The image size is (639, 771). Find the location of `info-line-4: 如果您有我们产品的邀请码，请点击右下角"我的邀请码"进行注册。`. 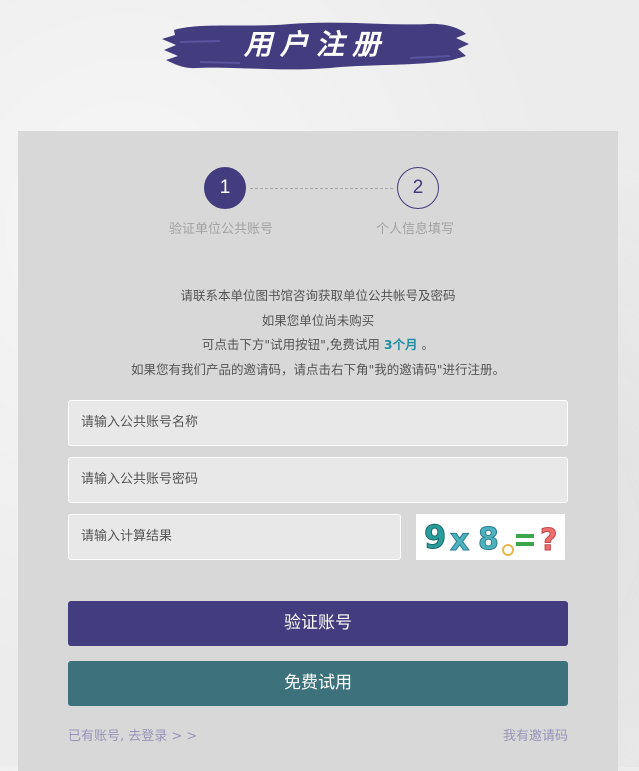

info-line-4: 如果您有我们产品的邀请码，请点击右下角"我的邀请码"进行注册。 is located at coordinates (317, 369).